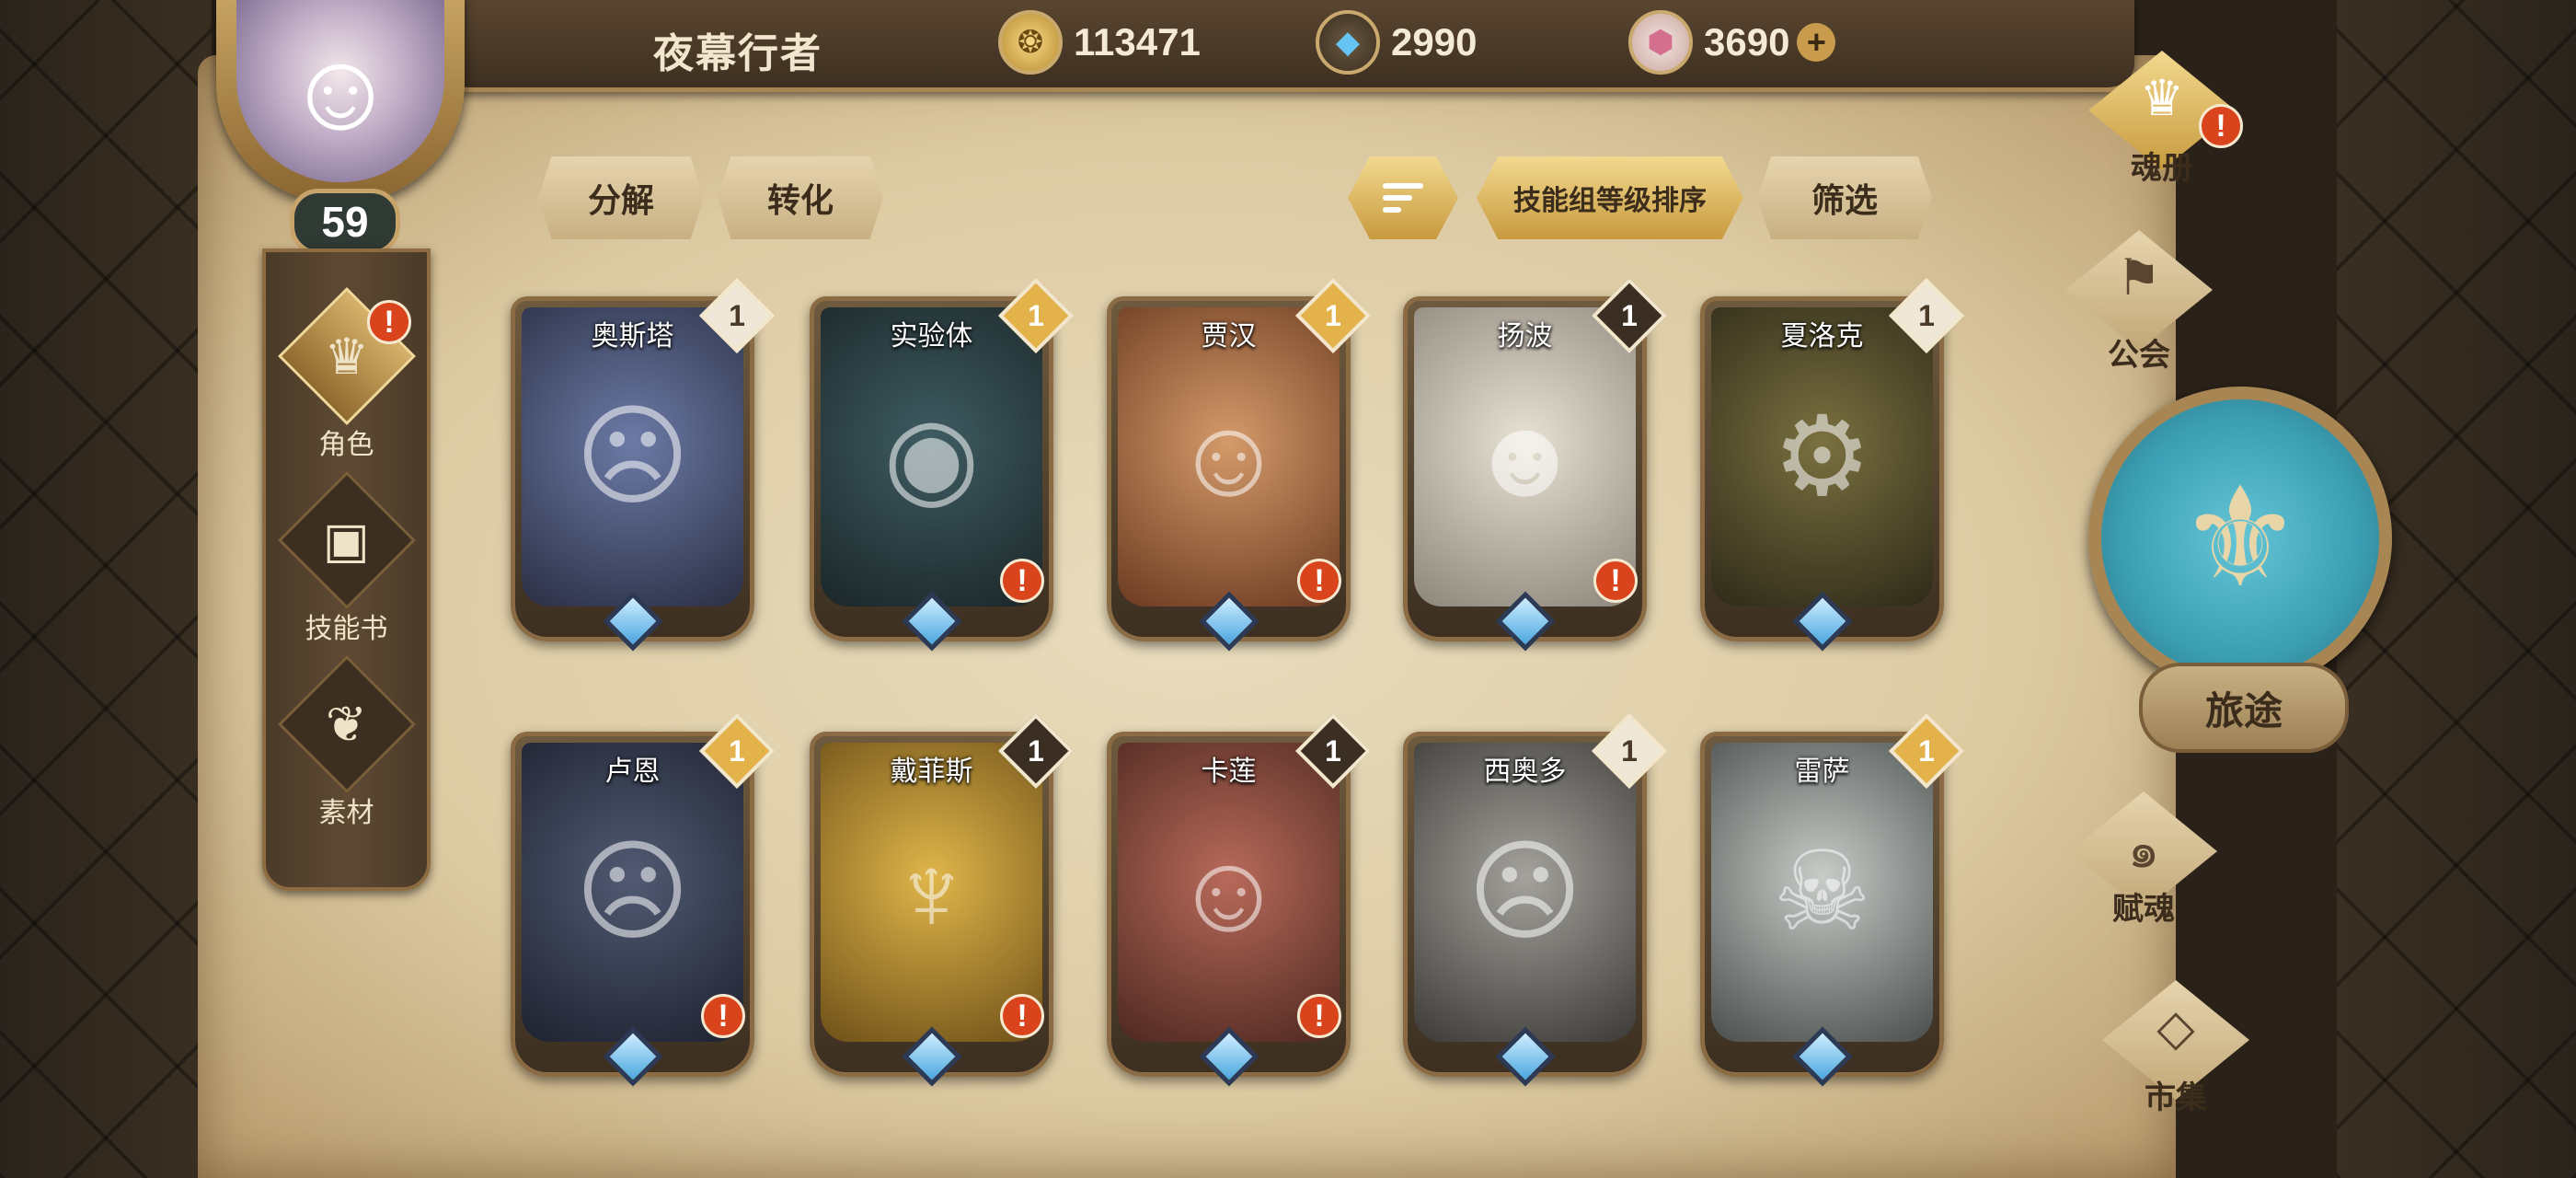 The image size is (2576, 1178). I want to click on market-label: 市集, so click(2176, 1097).